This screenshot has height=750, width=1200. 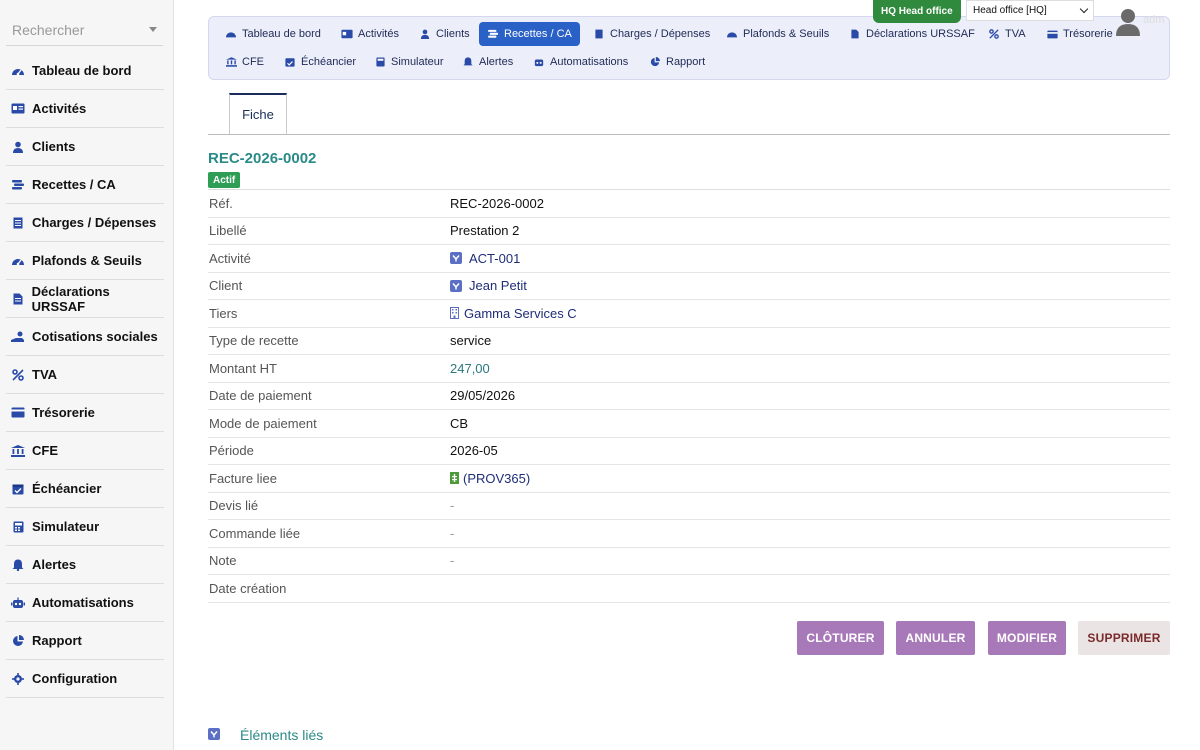 What do you see at coordinates (228, 231) in the screenshot?
I see `field-label: Libellé` at bounding box center [228, 231].